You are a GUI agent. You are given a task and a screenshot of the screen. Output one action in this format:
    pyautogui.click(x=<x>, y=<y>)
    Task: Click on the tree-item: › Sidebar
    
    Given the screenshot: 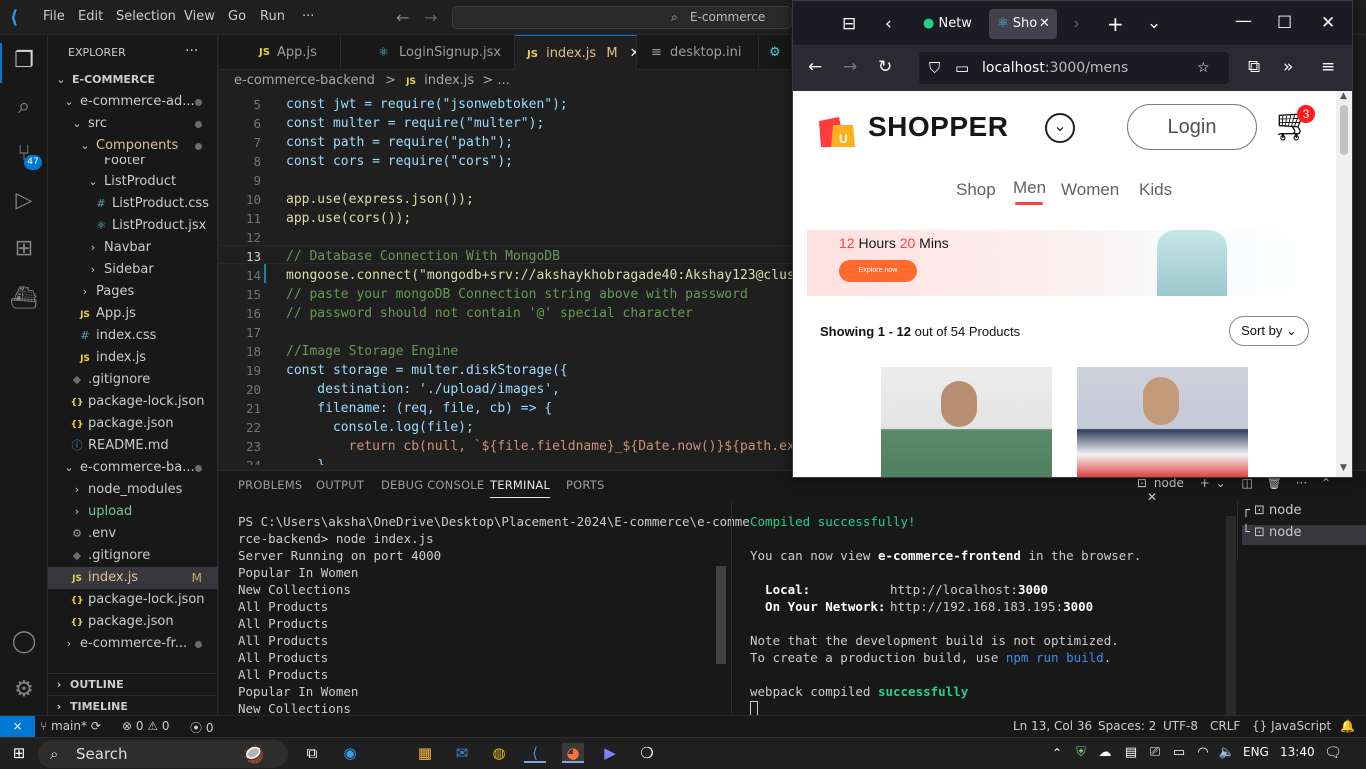 What is the action you would take?
    pyautogui.click(x=133, y=270)
    